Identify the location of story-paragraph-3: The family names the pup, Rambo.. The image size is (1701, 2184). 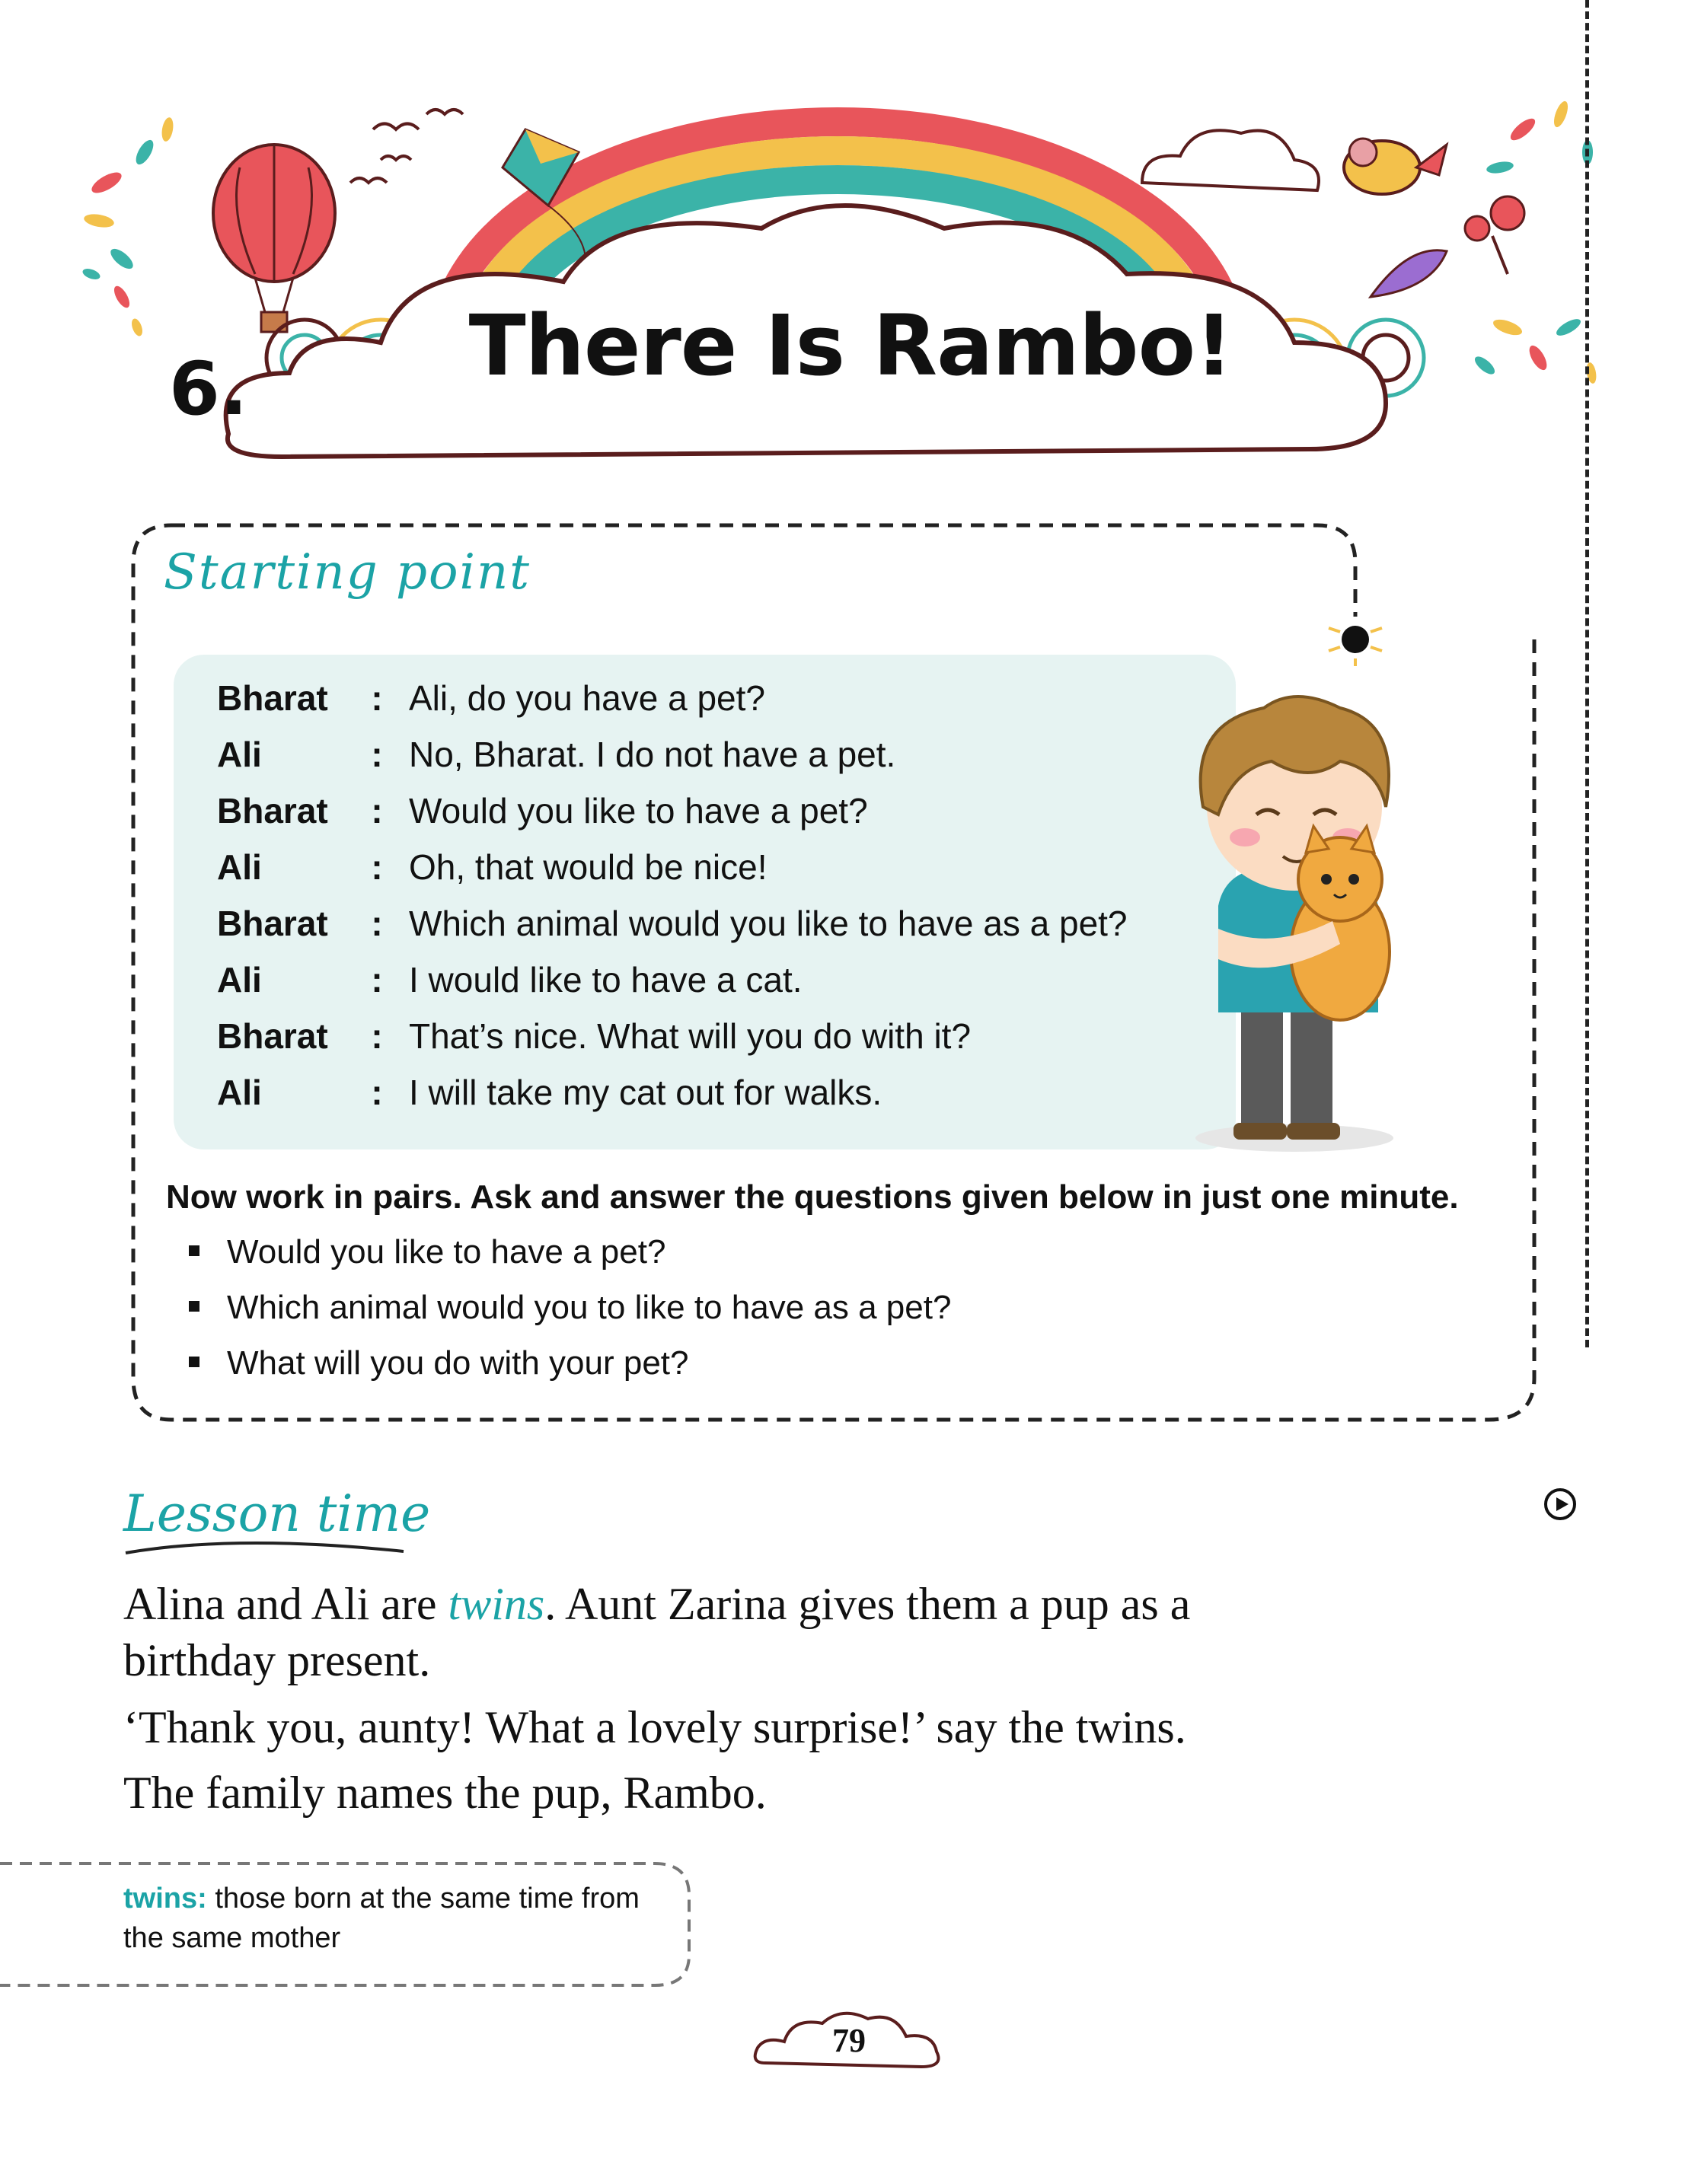
(445, 1793).